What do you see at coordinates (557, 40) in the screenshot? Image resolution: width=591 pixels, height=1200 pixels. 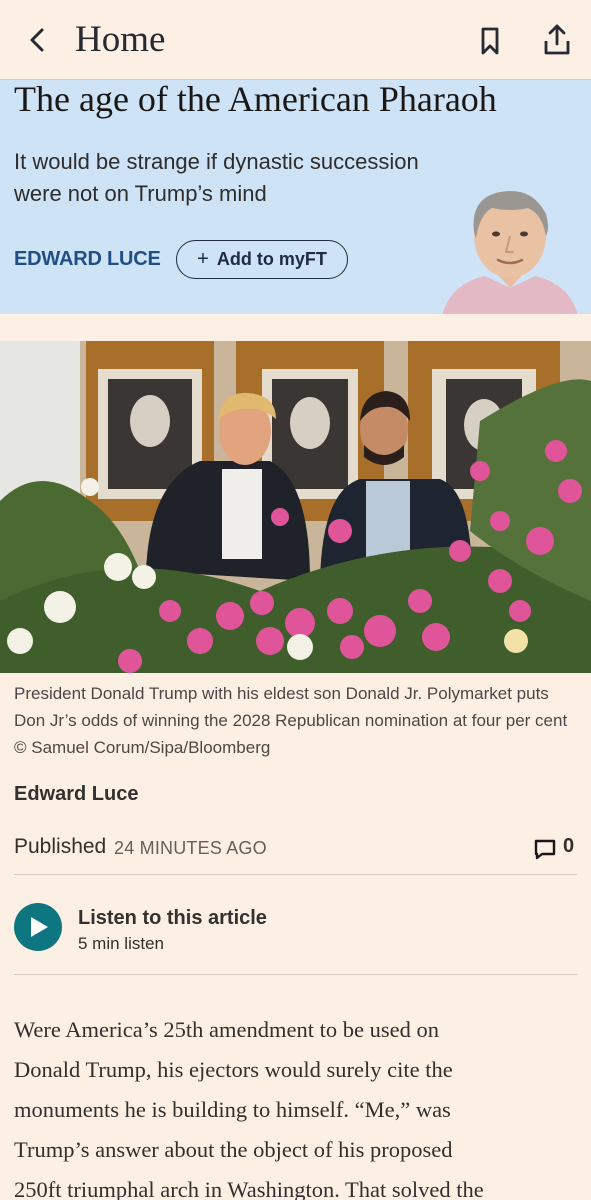 I see `share-icon` at bounding box center [557, 40].